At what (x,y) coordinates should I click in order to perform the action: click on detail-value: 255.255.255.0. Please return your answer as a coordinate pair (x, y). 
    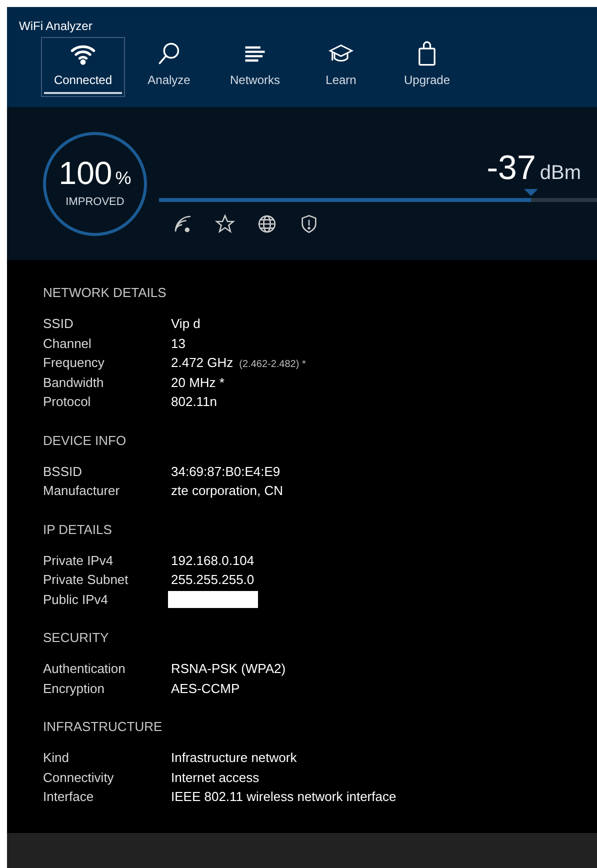
    Looking at the image, I should click on (212, 580).